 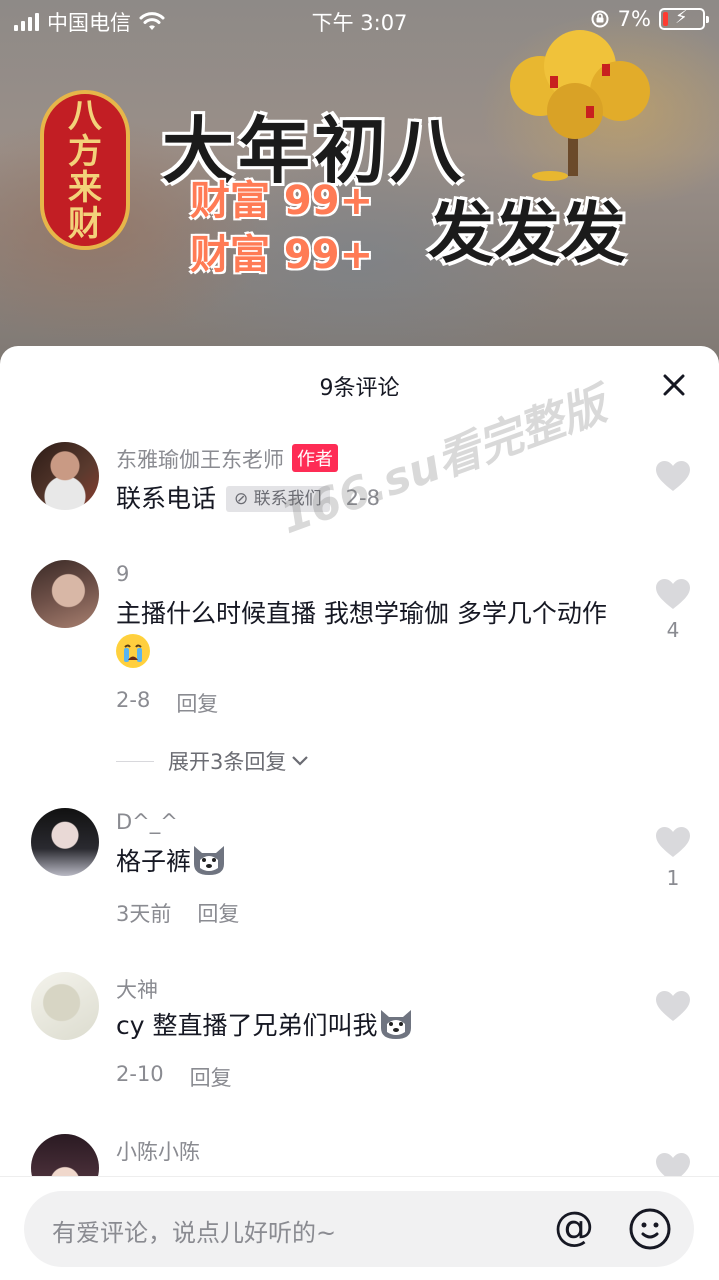 I want to click on comment-text: cy 整直播了兄弟们叫我, so click(x=366, y=1026).